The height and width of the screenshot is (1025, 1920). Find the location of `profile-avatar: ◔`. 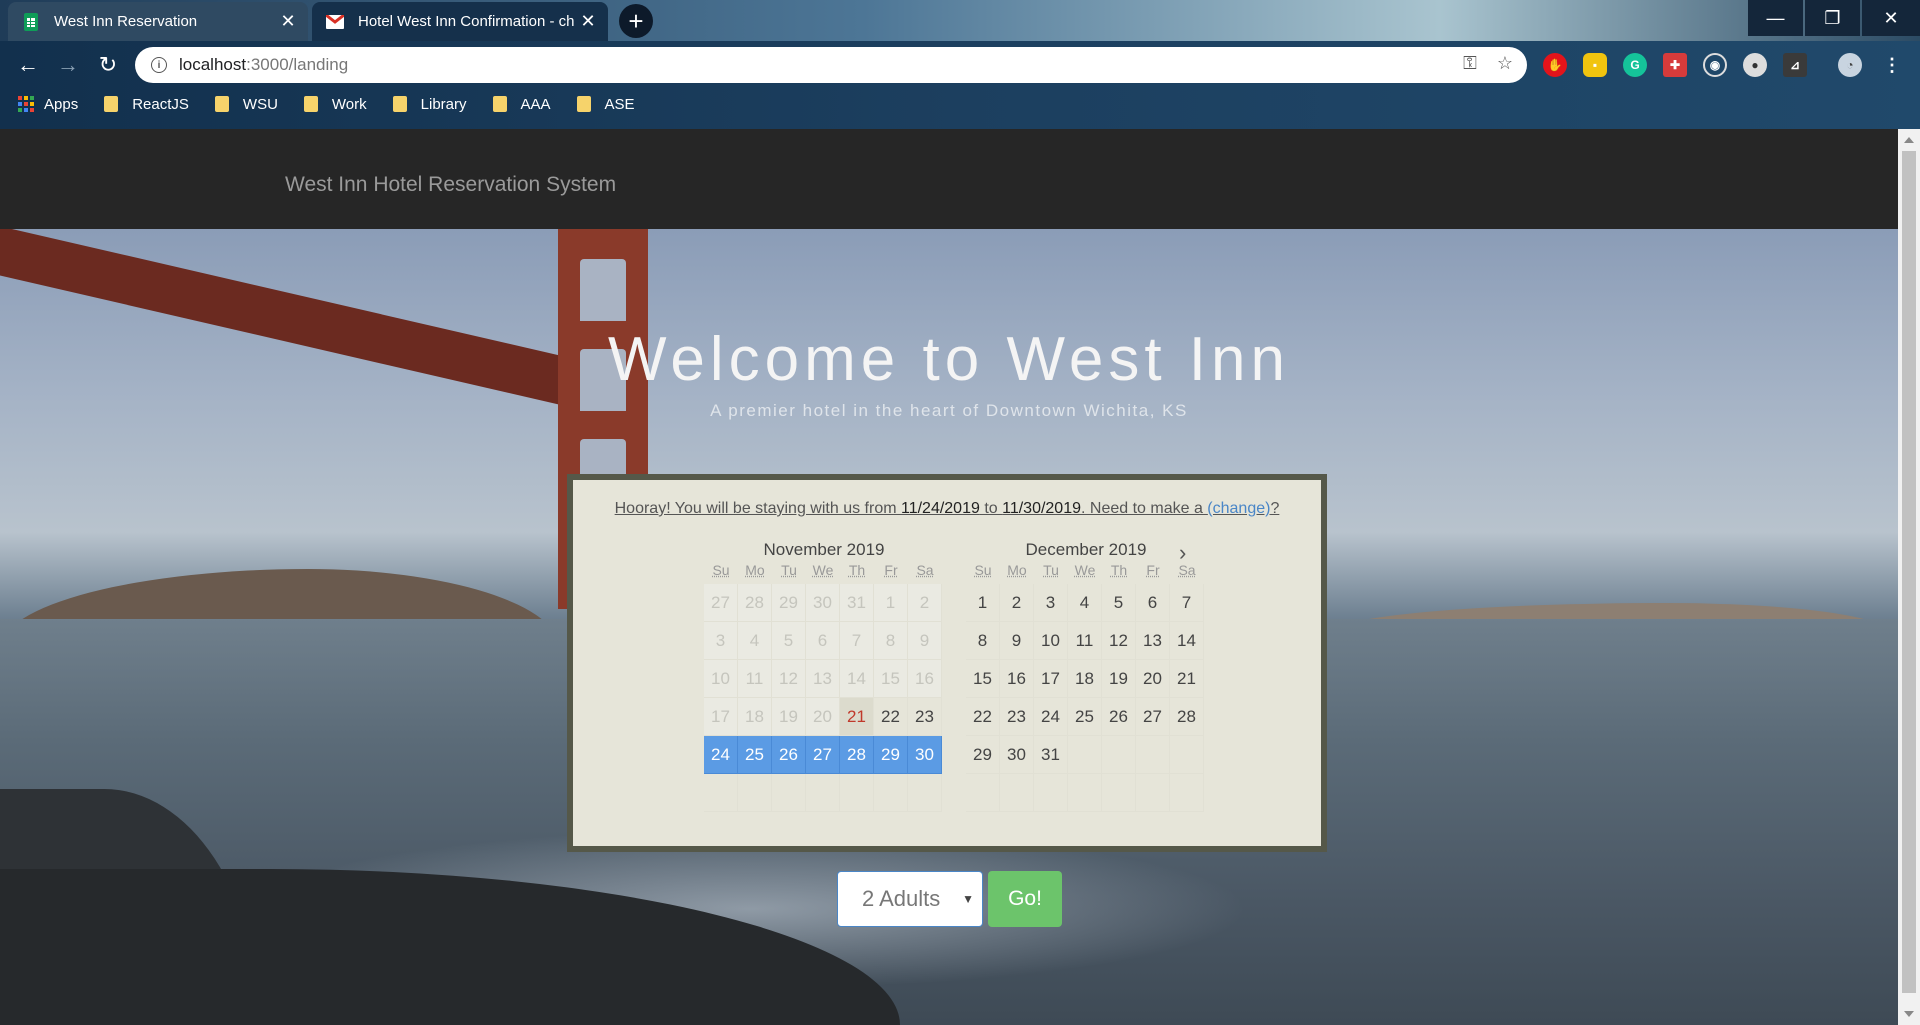

profile-avatar: ◔ is located at coordinates (1850, 65).